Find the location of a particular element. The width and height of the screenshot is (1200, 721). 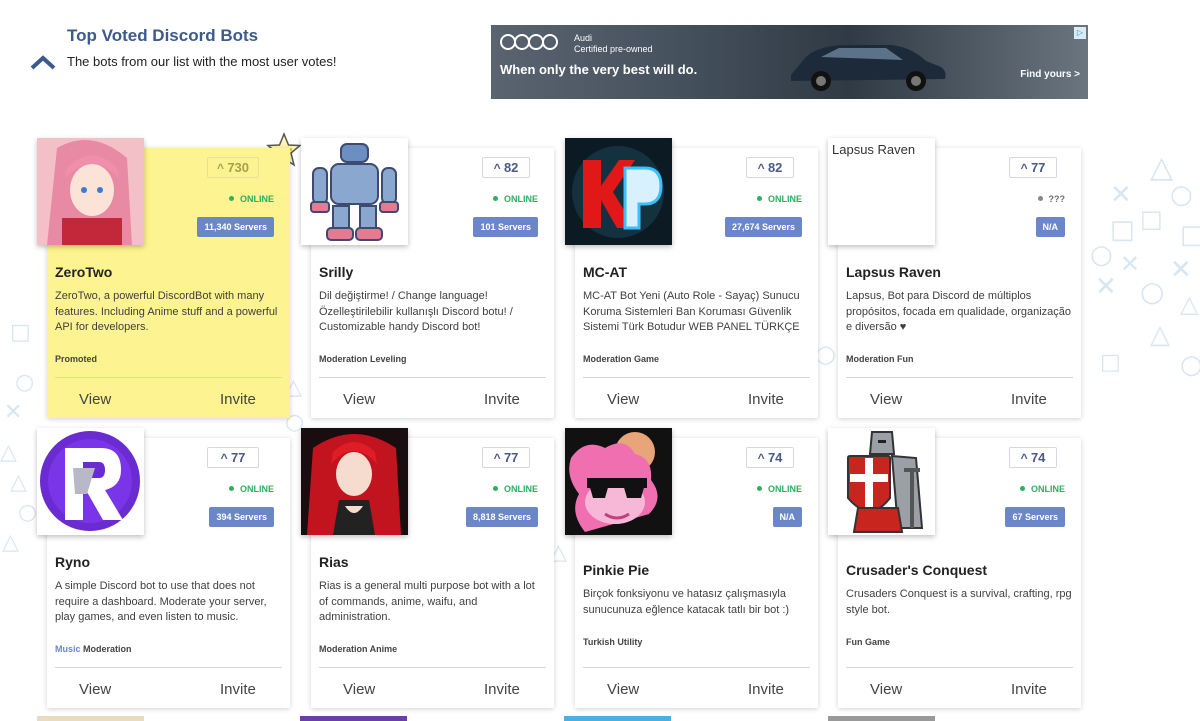

bot-tags: Moderation Fun is located at coordinates (880, 359).